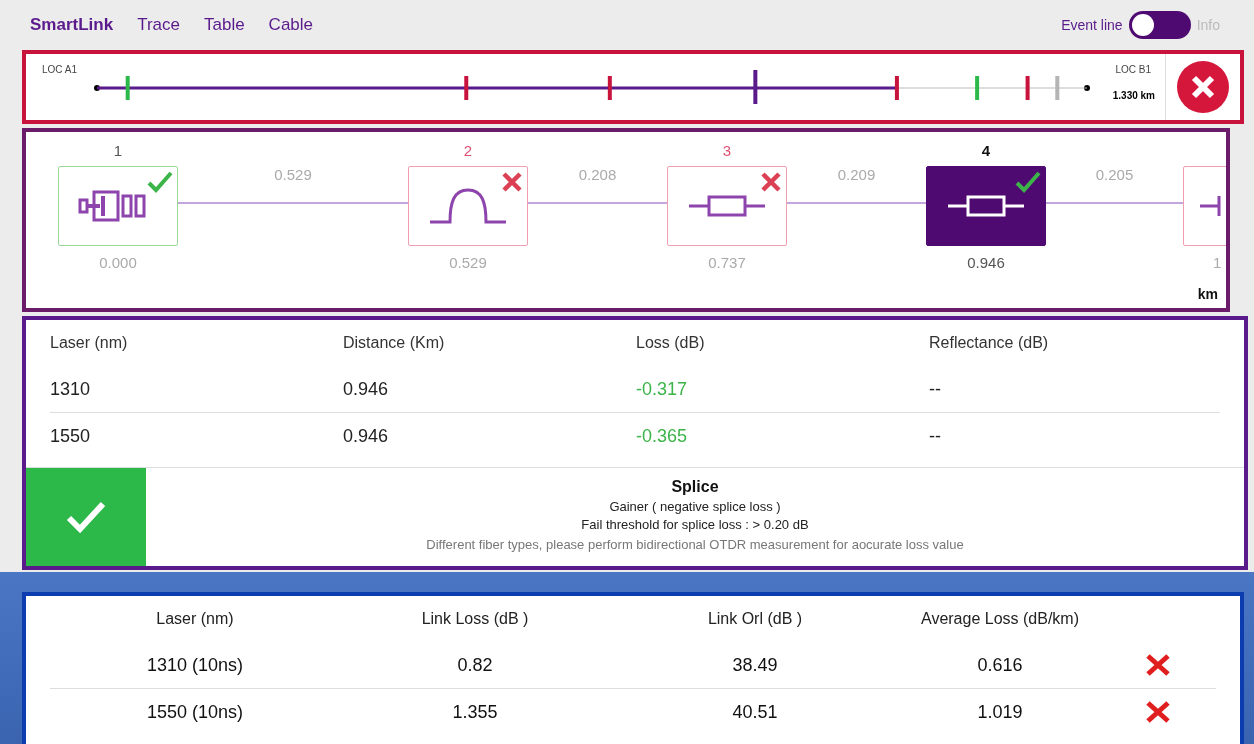 The width and height of the screenshot is (1254, 744). Describe the element at coordinates (72, 25) in the screenshot. I see `nav-tab: SmartLink` at that location.